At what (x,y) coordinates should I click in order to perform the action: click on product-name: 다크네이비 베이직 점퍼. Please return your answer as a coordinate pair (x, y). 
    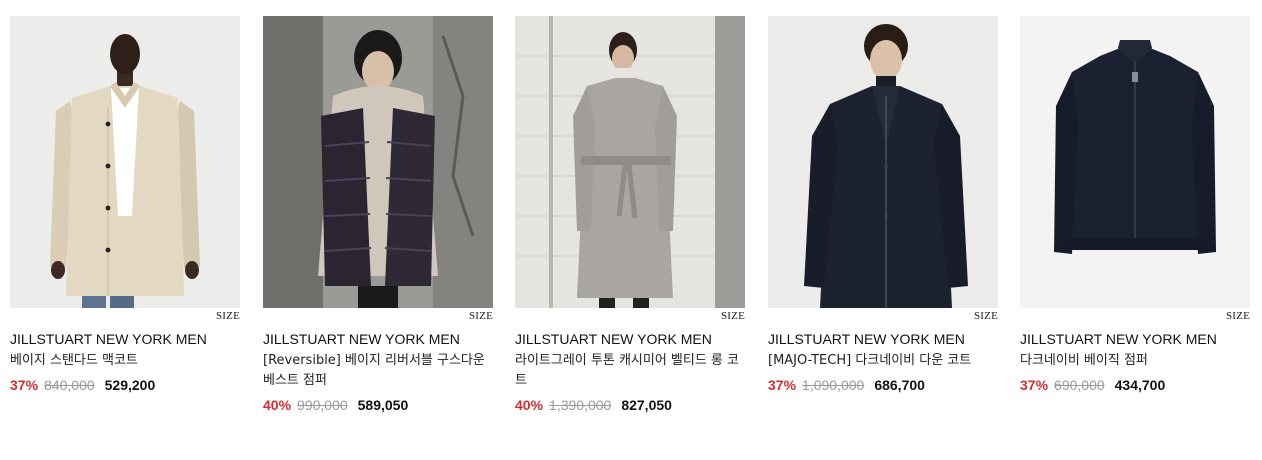
    Looking at the image, I should click on (1133, 361).